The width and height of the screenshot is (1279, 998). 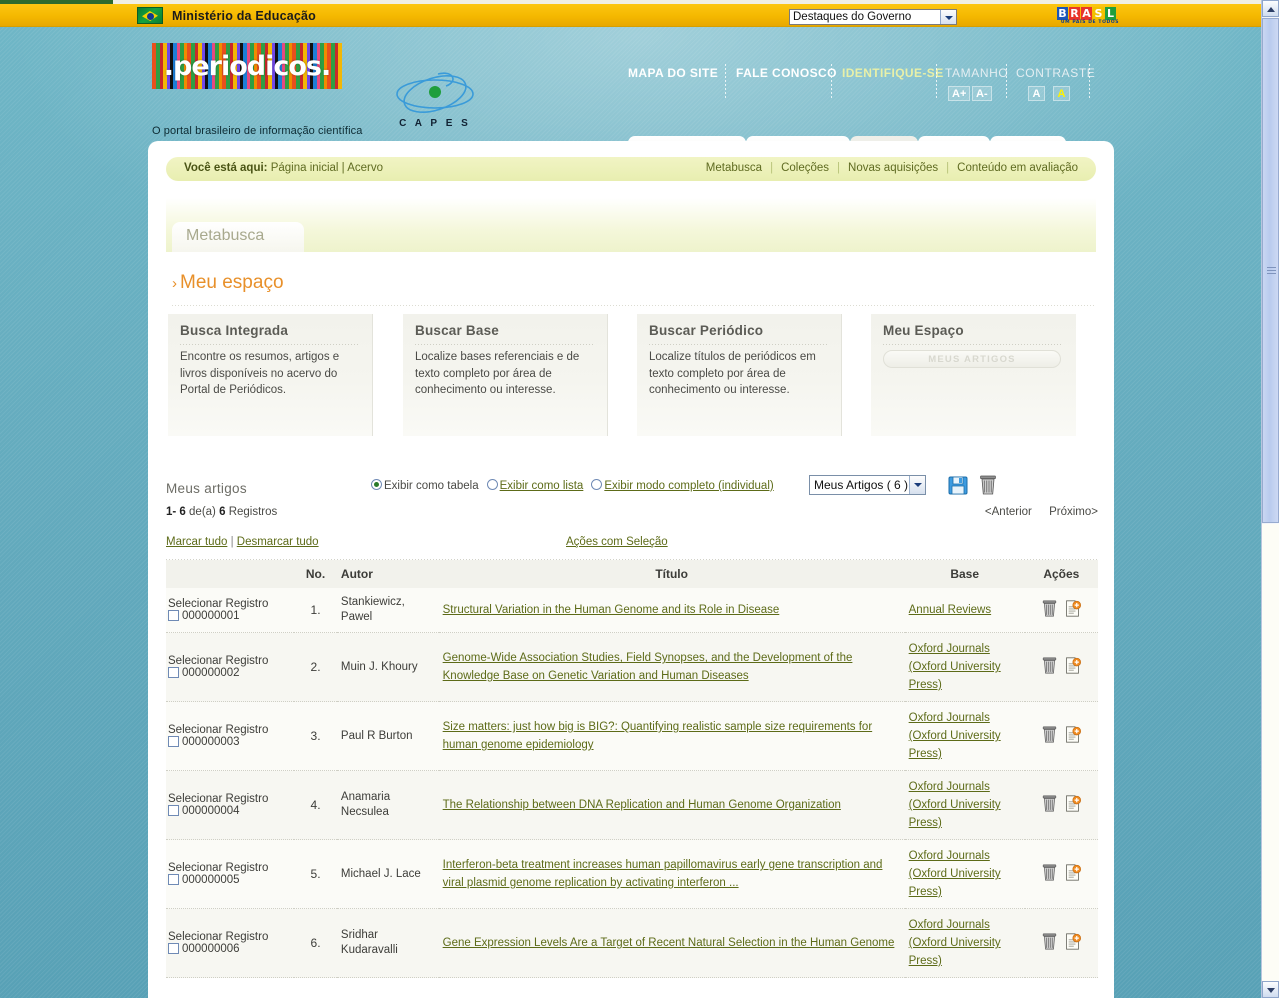 What do you see at coordinates (873, 17) in the screenshot?
I see `government-highlights-select: Destaques do Governo` at bounding box center [873, 17].